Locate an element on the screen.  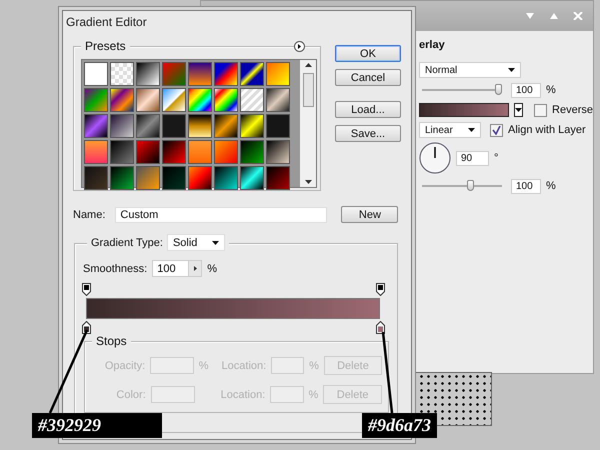
spin-arrow-icon is located at coordinates (195, 268).